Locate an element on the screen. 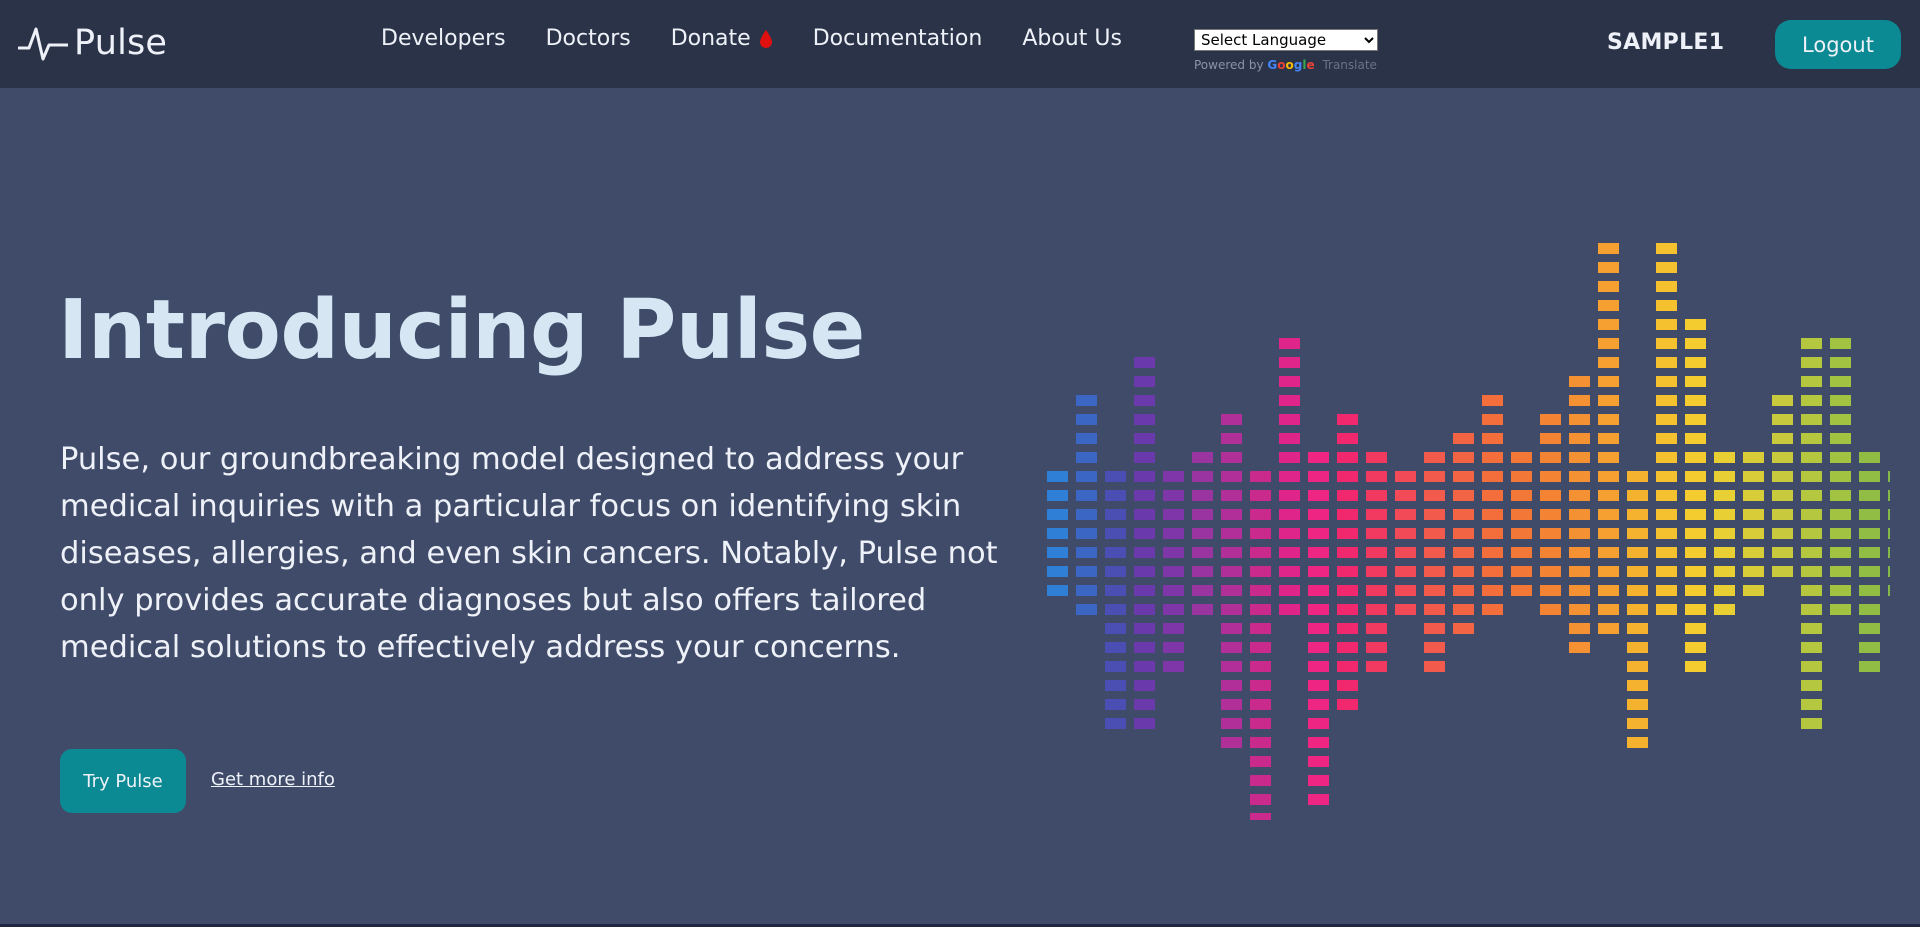 Image resolution: width=1920 pixels, height=927 pixels. get-more-info-link: Get more info is located at coordinates (273, 779).